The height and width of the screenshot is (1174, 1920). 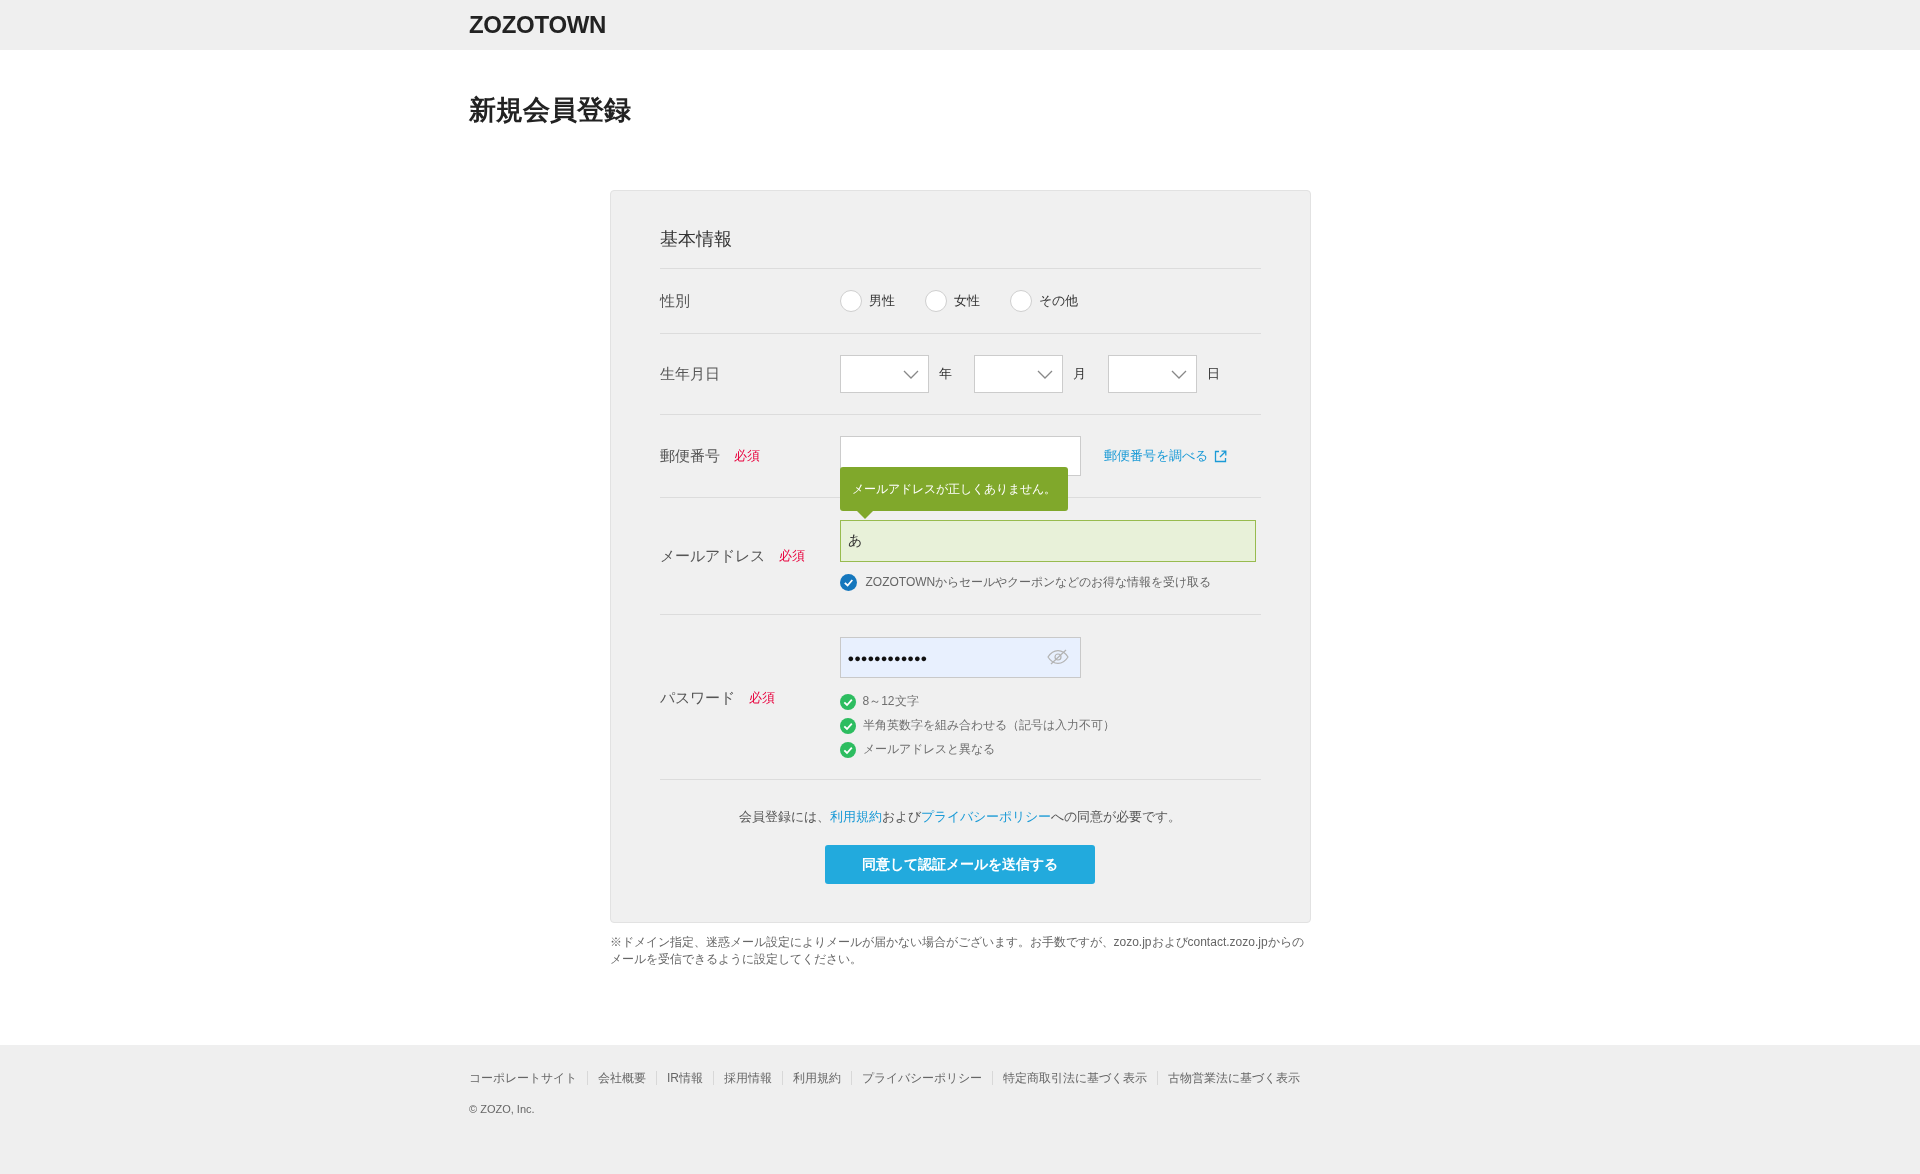 What do you see at coordinates (957, 951) in the screenshot?
I see `note-text: ※ドメイン指定、迷惑メール設定によりメールが届かない場合がございます。お手数ですが、zozo.jpおよびcontact.zozo.jpからのメールを受信できるように設定してください。` at bounding box center [957, 951].